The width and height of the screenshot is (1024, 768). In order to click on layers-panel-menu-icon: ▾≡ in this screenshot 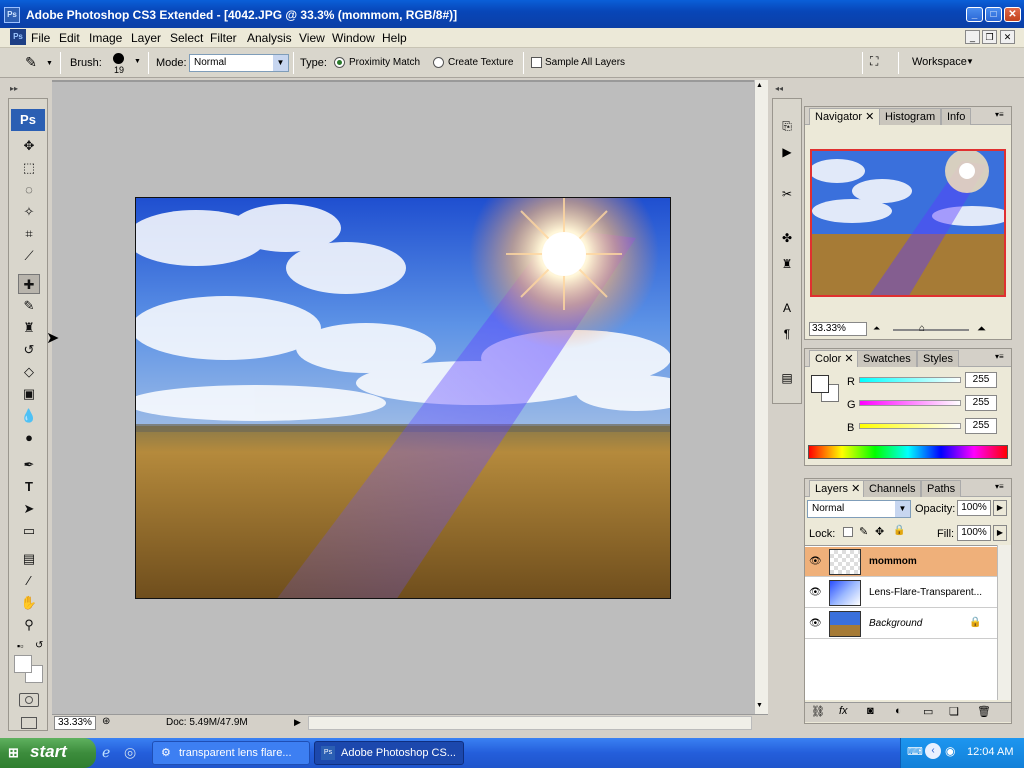, I will do `click(999, 486)`.